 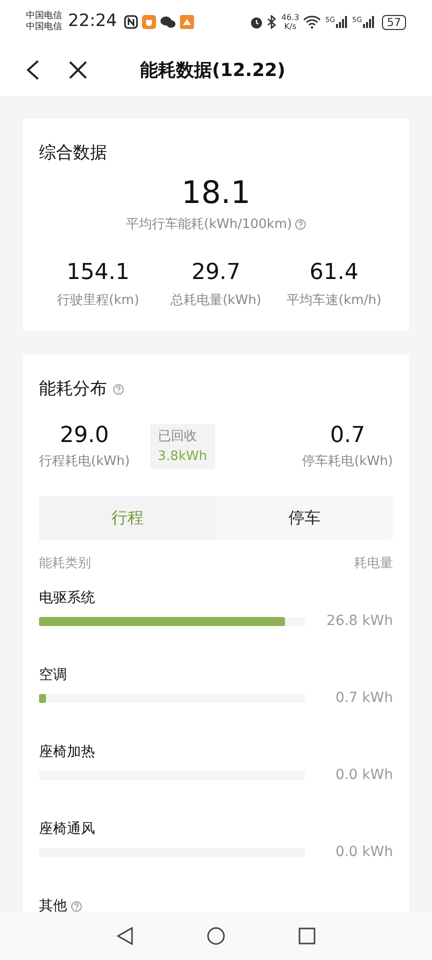 What do you see at coordinates (67, 598) in the screenshot?
I see `category-name: 电驱系统` at bounding box center [67, 598].